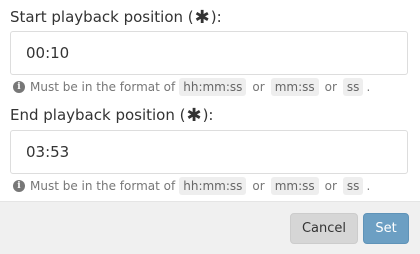 The width and height of the screenshot is (420, 254). I want to click on end-position-label: End playback position (✱):, so click(112, 115).